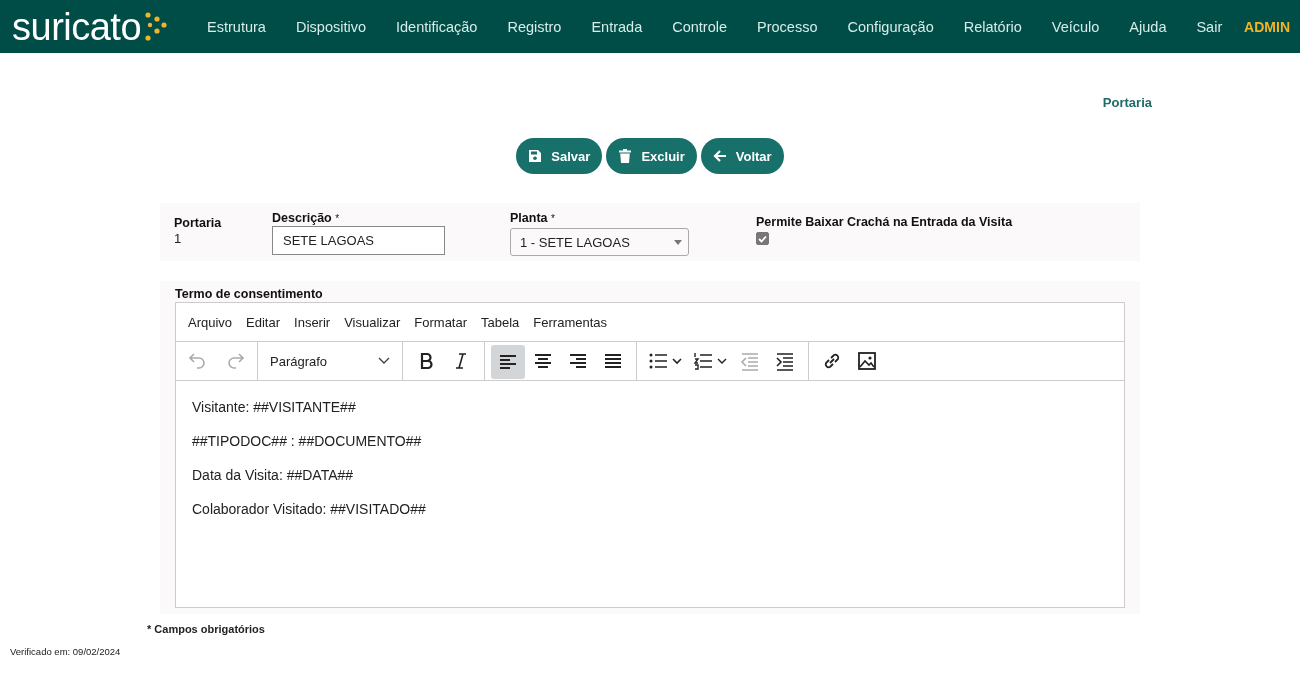 Image resolution: width=1300 pixels, height=677 pixels. Describe the element at coordinates (198, 223) in the screenshot. I see `field-label: Portaria` at that location.